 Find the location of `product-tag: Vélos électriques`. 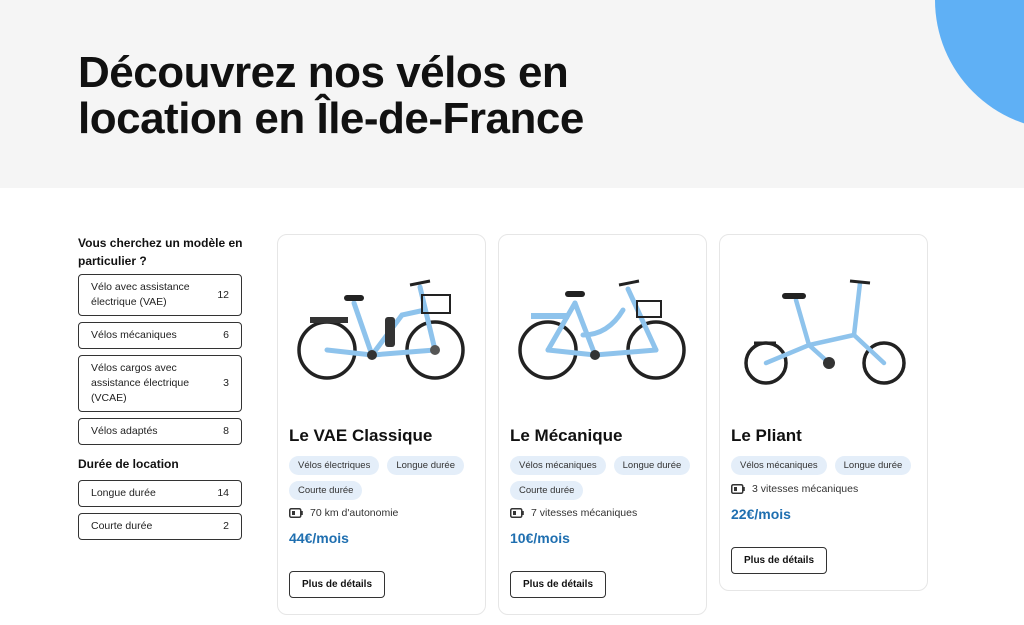

product-tag: Vélos électriques is located at coordinates (334, 465).